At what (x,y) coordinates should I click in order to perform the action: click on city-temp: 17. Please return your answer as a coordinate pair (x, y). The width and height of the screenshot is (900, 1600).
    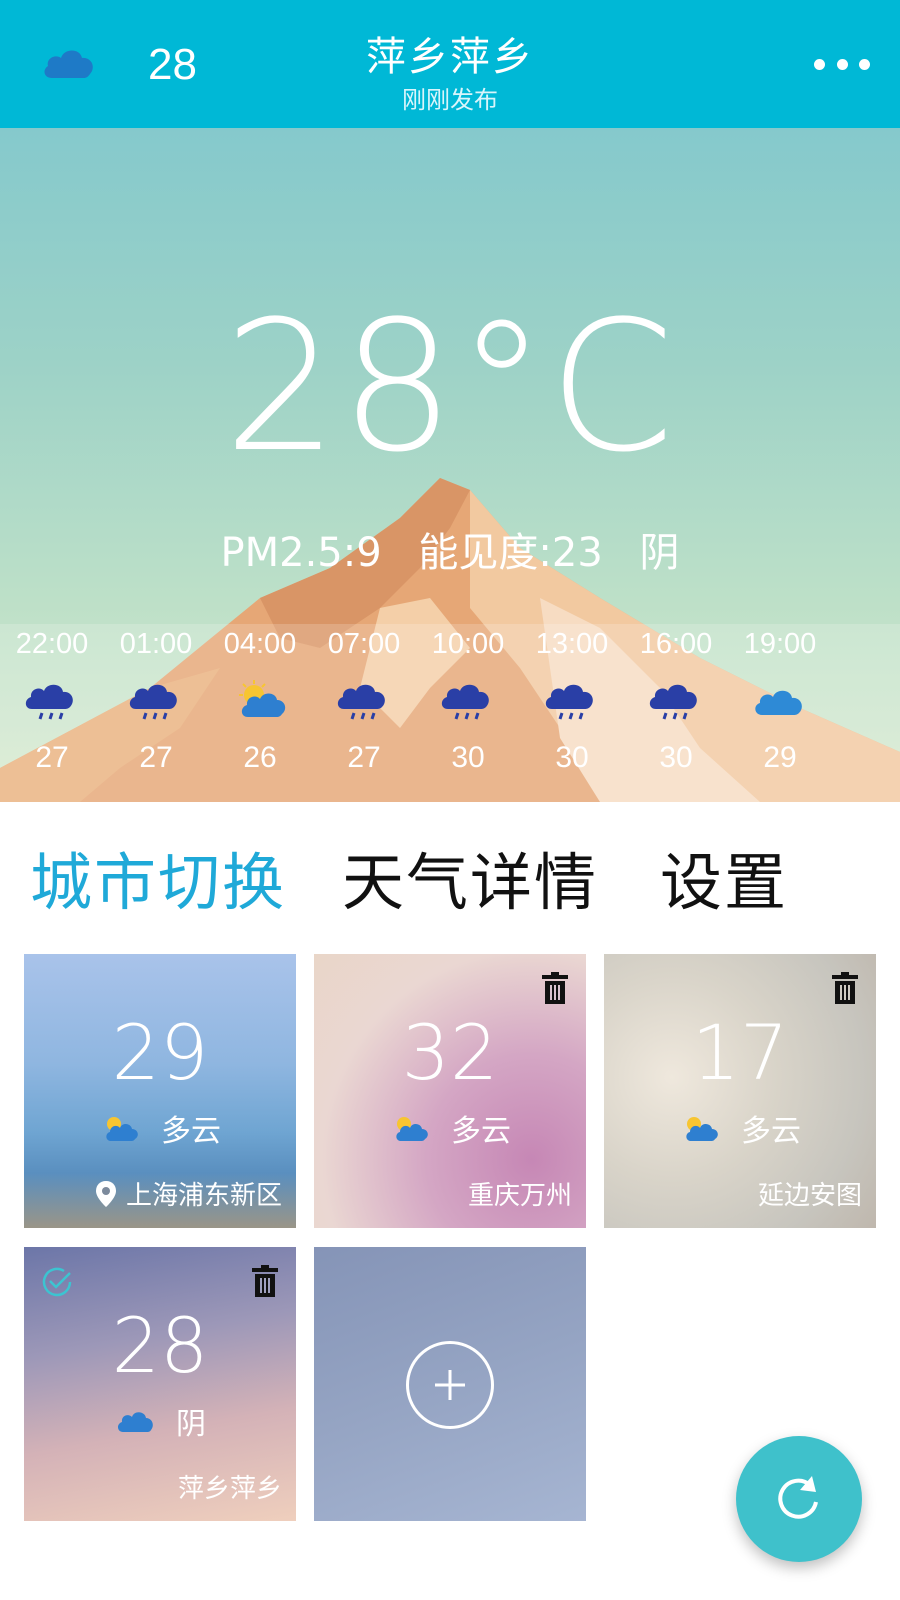
    Looking at the image, I should click on (740, 1052).